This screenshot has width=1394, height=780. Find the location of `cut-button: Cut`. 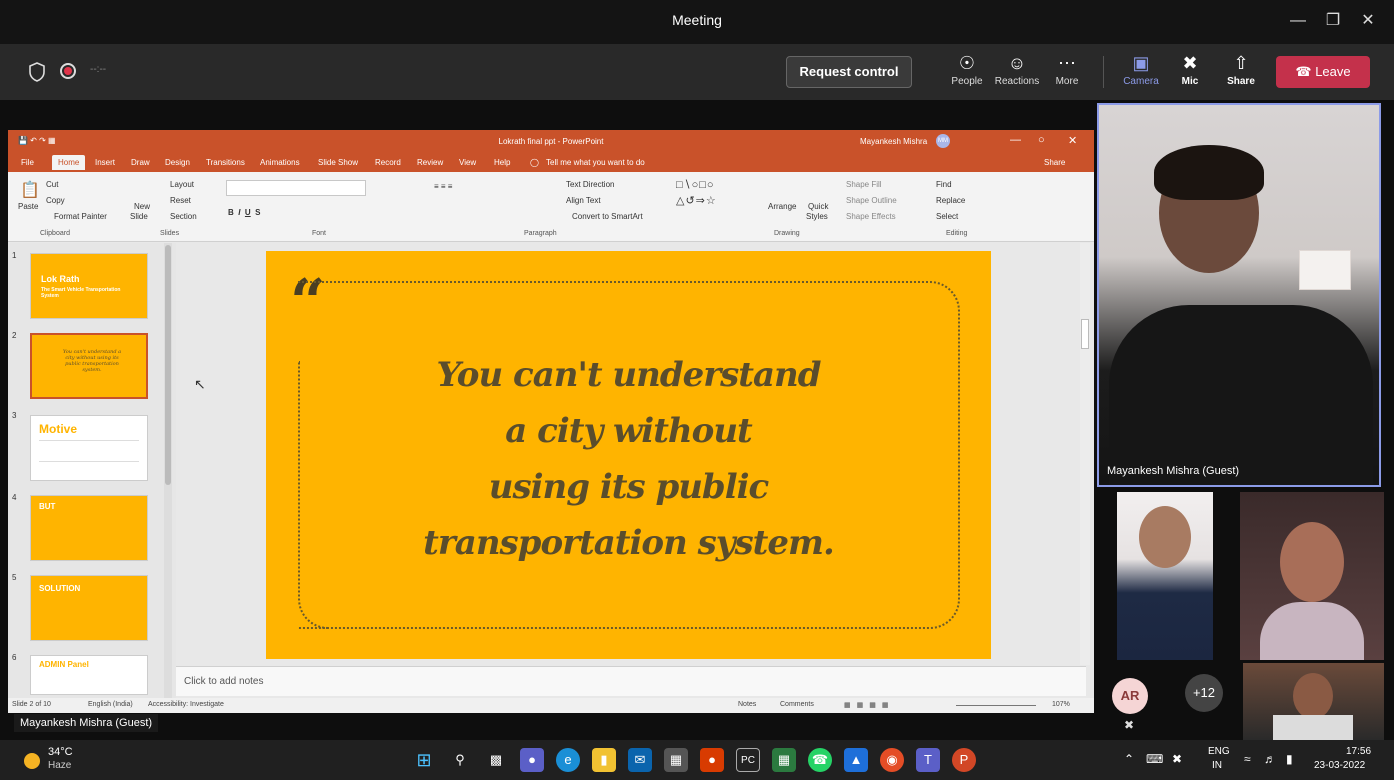

cut-button: Cut is located at coordinates (52, 184).